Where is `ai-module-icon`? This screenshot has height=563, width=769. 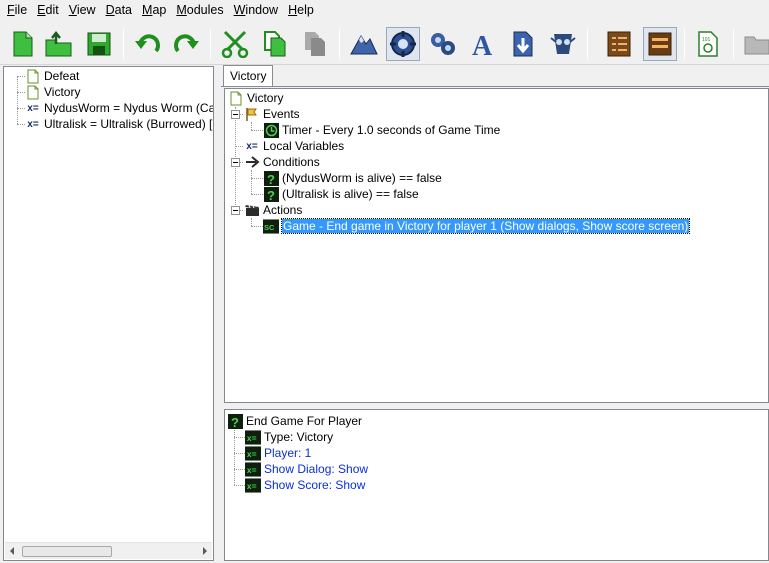 ai-module-icon is located at coordinates (619, 44).